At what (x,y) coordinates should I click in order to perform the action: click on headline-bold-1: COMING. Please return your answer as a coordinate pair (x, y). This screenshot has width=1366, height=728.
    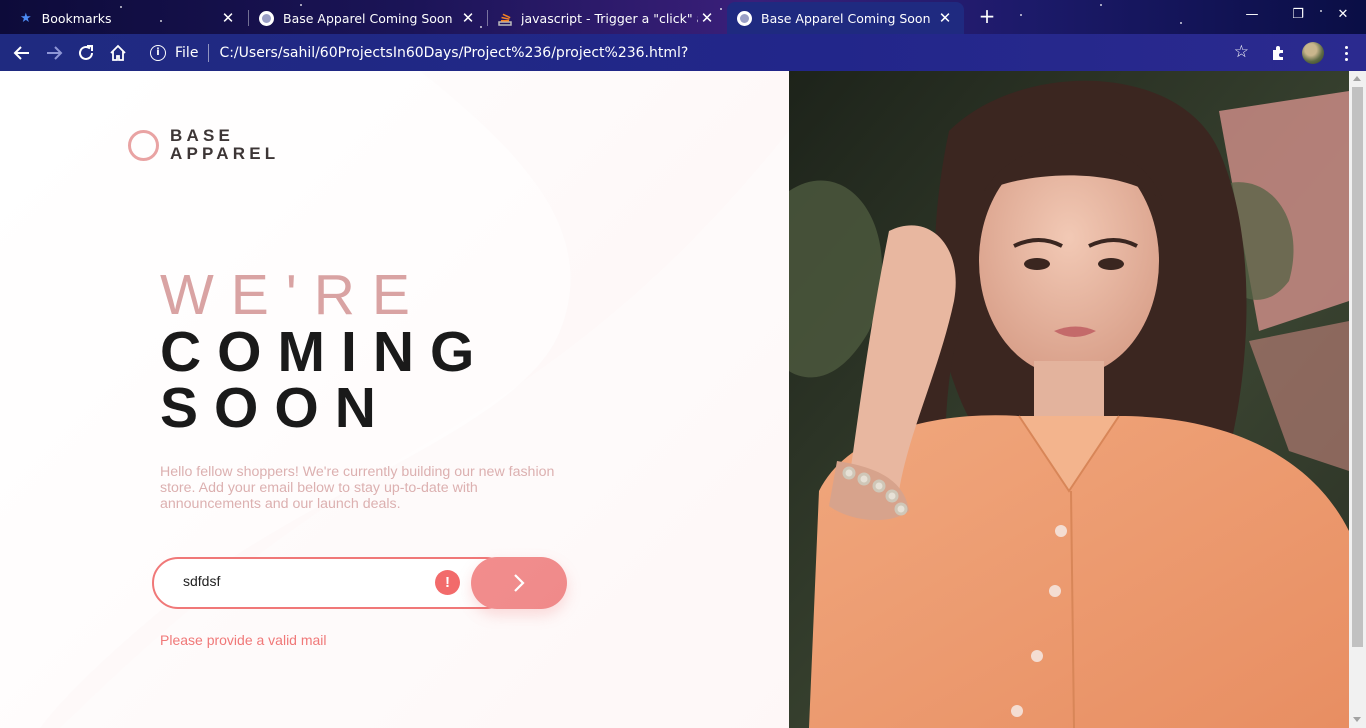
    Looking at the image, I should click on (325, 352).